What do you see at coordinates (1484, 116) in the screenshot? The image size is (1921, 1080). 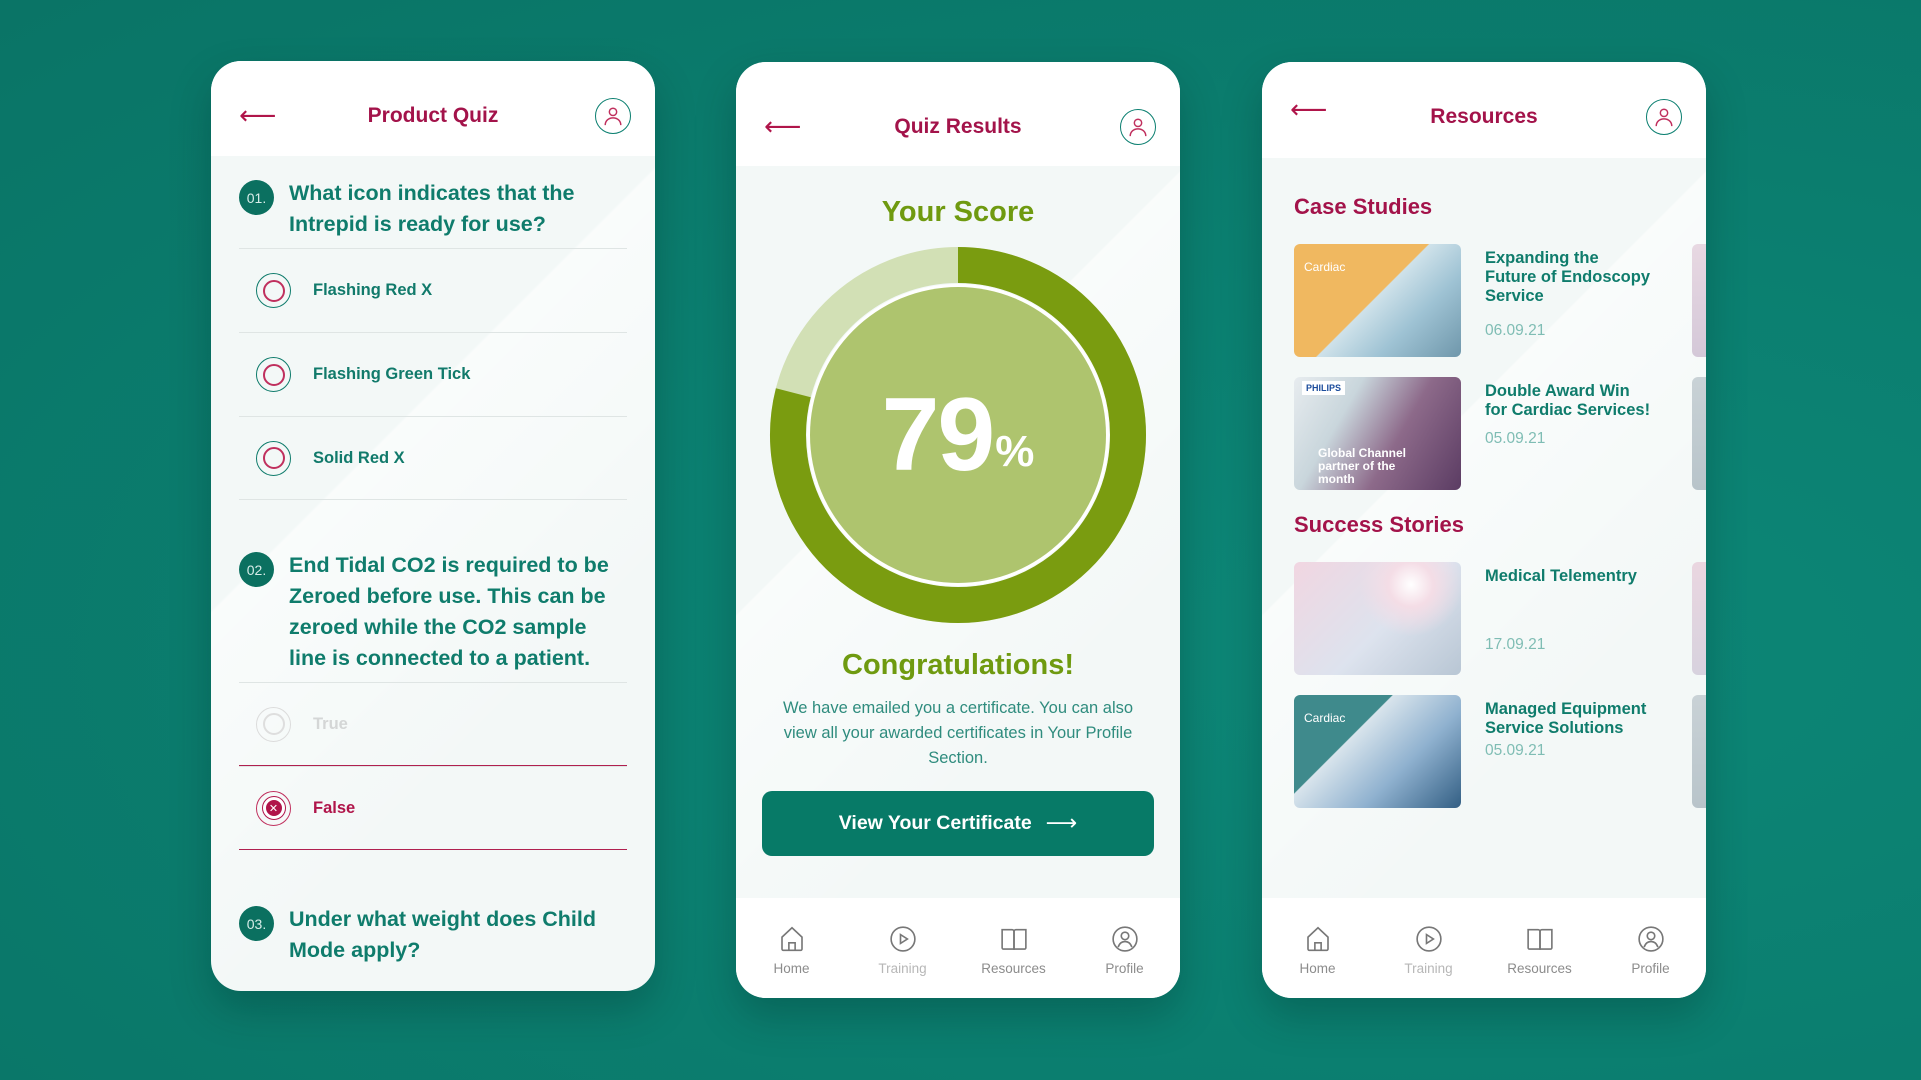 I see `page-title: Resources` at bounding box center [1484, 116].